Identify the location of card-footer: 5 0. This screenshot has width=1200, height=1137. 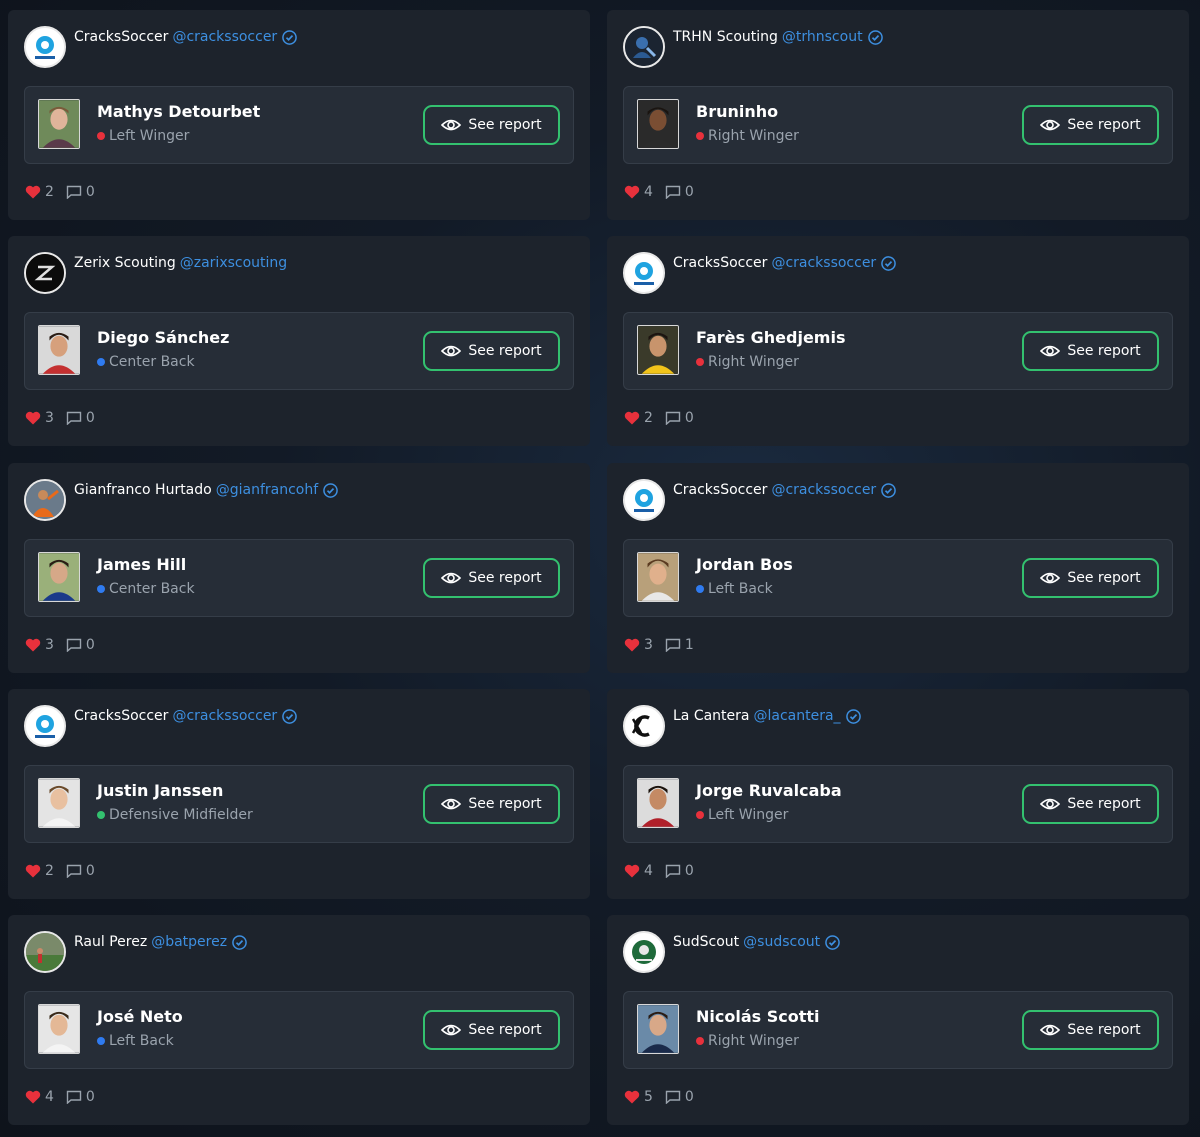
(659, 1097).